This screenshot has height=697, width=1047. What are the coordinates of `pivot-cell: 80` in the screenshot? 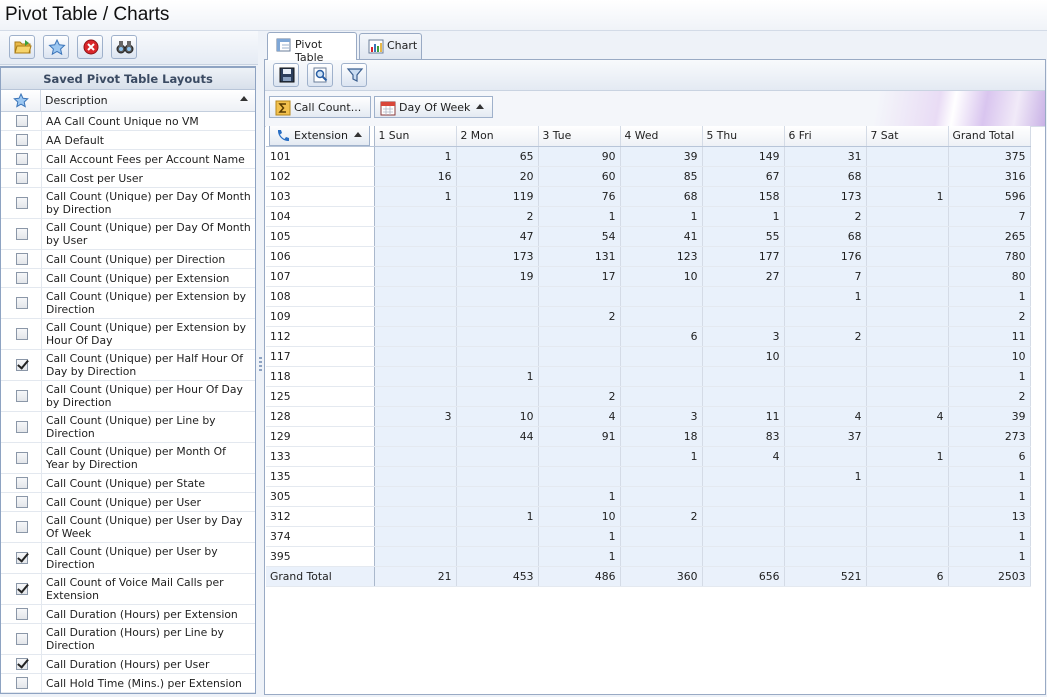 It's located at (989, 276).